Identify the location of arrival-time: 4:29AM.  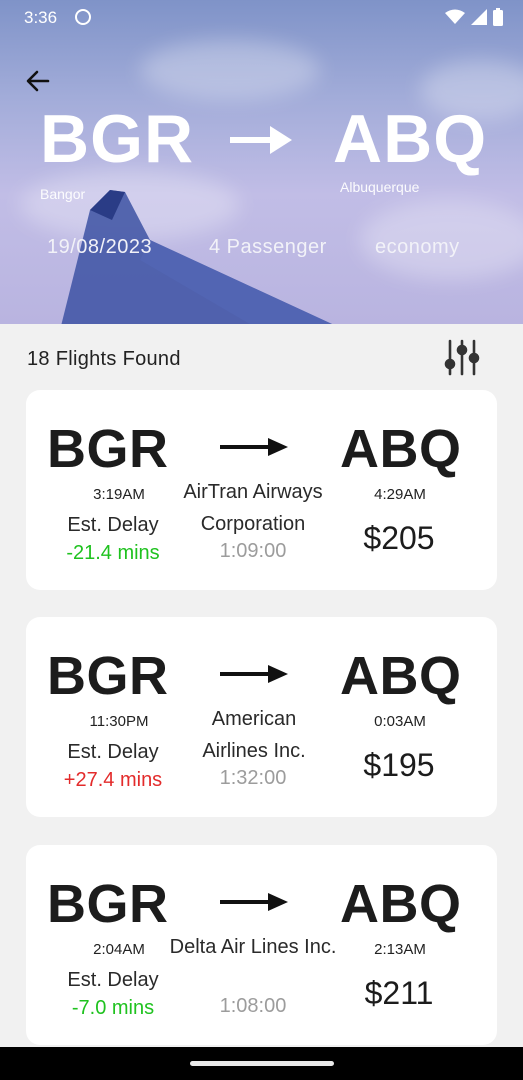
(400, 494).